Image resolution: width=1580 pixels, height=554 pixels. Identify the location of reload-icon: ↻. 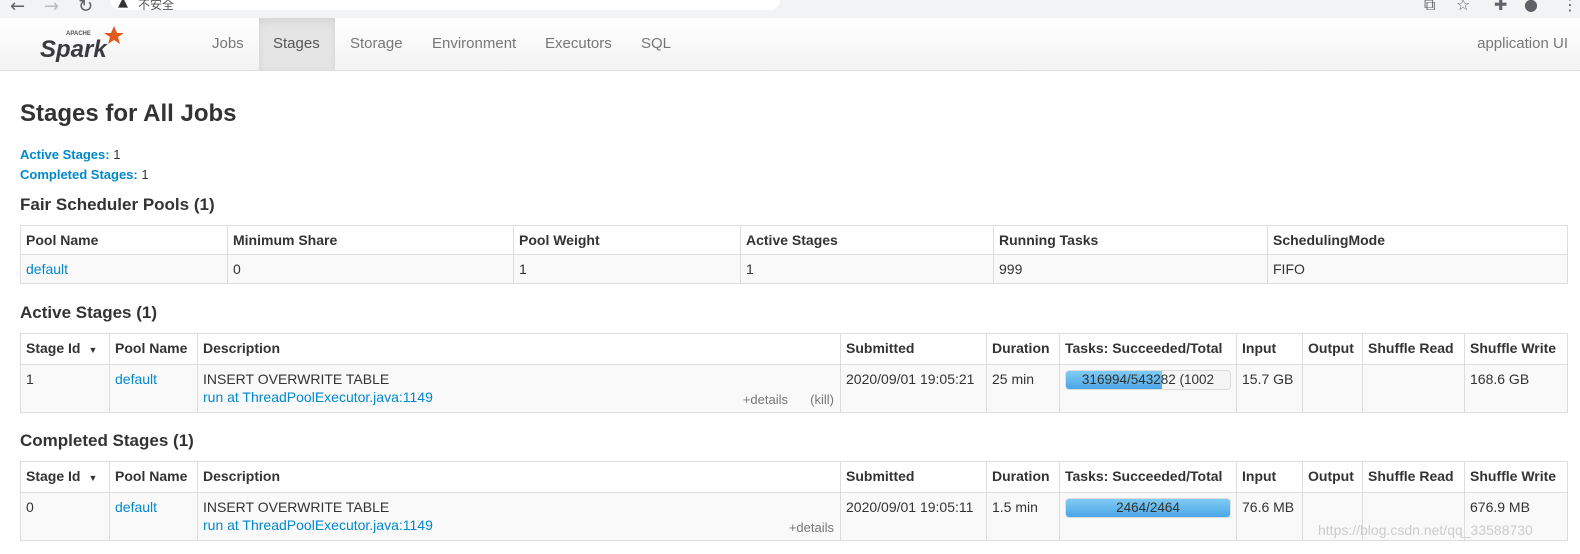
(85, 8).